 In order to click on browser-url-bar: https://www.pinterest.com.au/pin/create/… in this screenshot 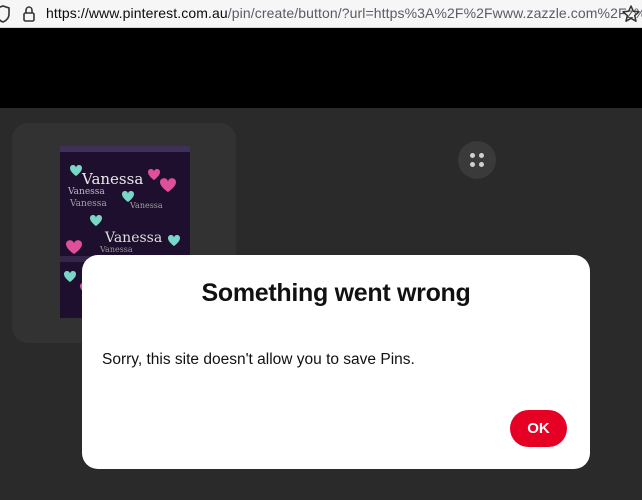, I will do `click(321, 14)`.